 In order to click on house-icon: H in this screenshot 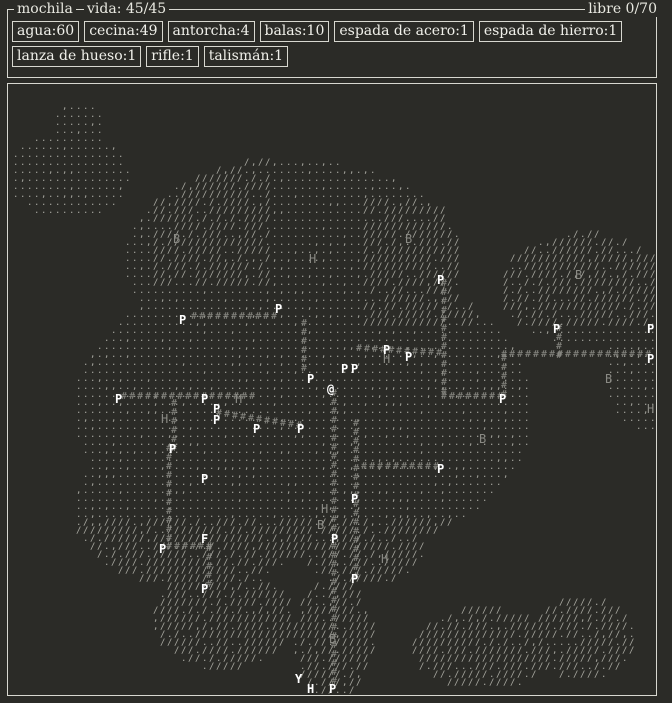, I will do `click(310, 688)`.